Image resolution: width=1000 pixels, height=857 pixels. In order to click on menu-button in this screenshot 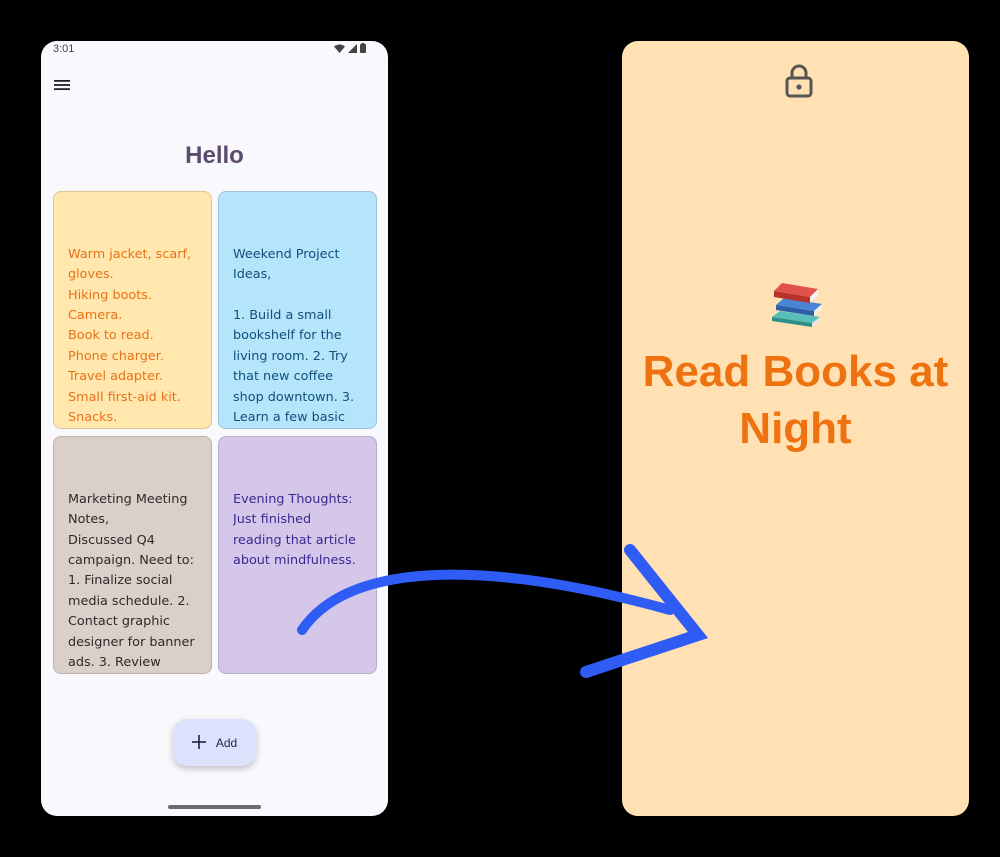, I will do `click(63, 87)`.